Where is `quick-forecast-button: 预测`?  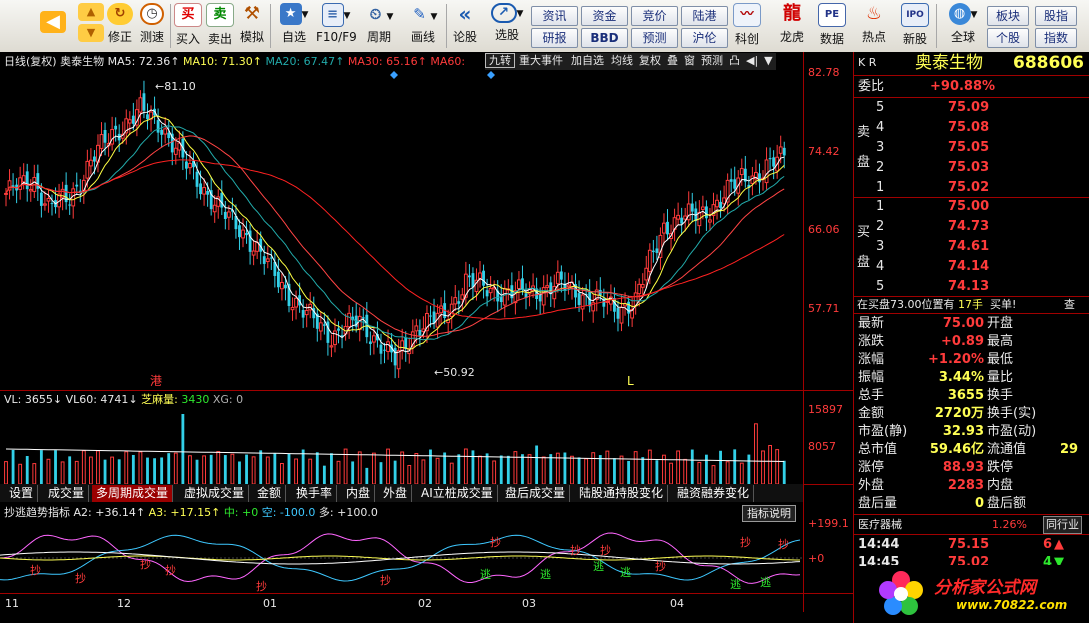
quick-forecast-button: 预测 is located at coordinates (654, 38).